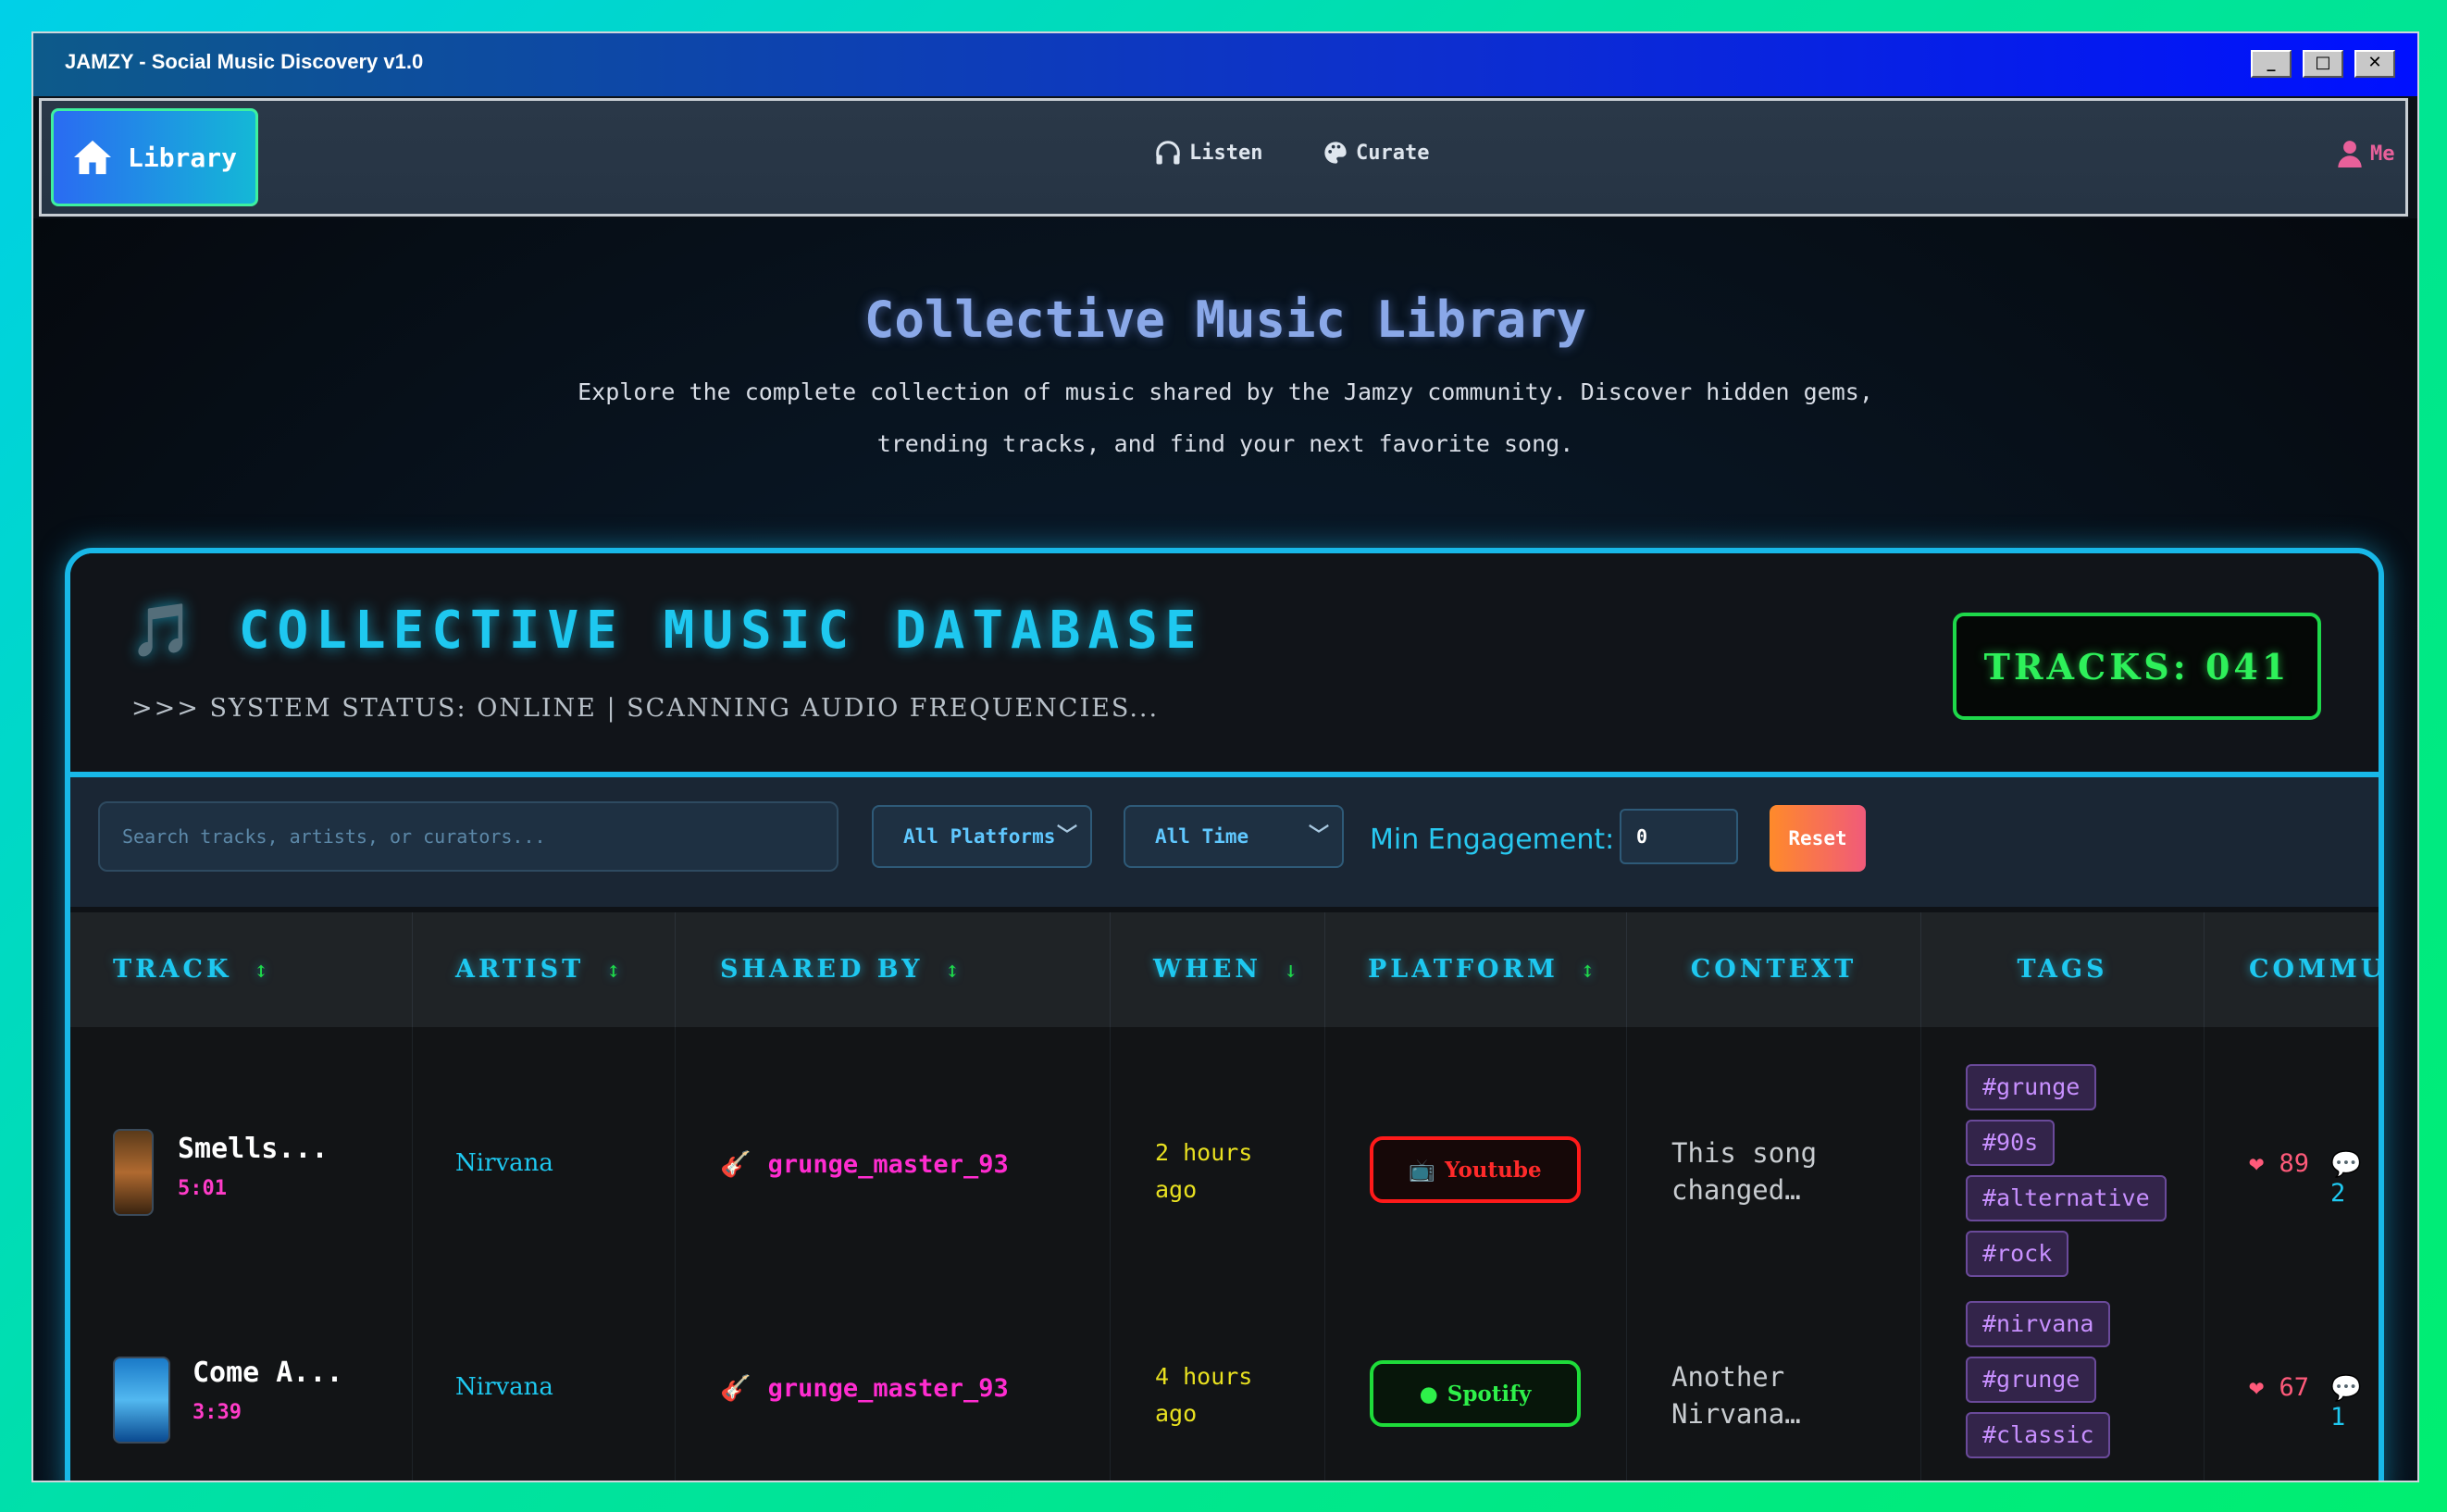 Image resolution: width=2447 pixels, height=1512 pixels. What do you see at coordinates (2038, 1435) in the screenshot?
I see `tag-chip: #classic` at bounding box center [2038, 1435].